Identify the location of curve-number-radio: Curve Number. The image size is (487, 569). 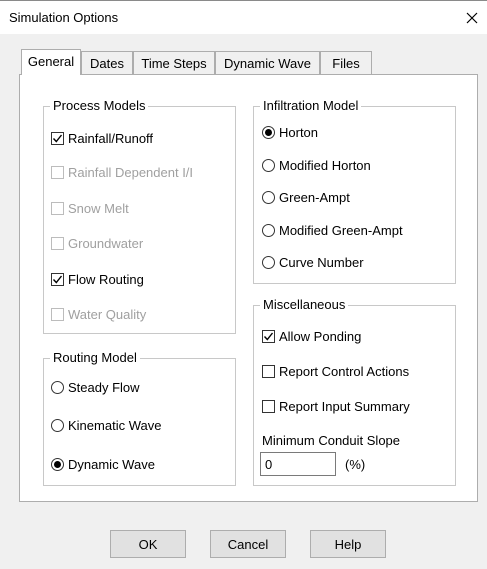
(313, 262).